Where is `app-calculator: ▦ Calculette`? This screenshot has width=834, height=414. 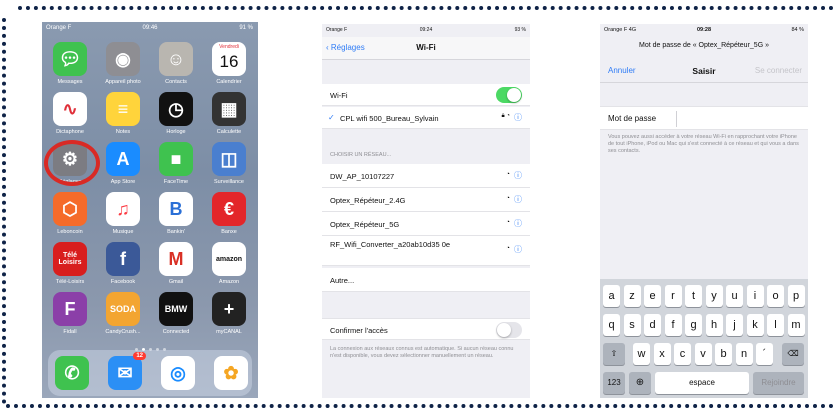
app-calculator: ▦ Calculette is located at coordinates (229, 120).